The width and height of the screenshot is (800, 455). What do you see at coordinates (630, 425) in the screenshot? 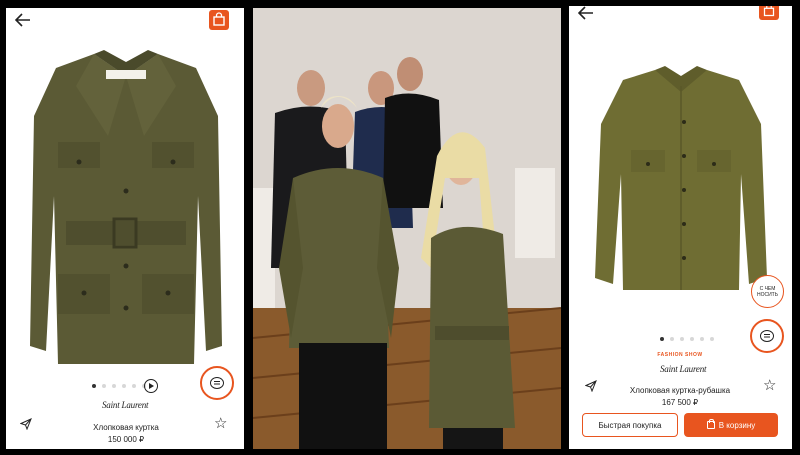
I see `quick-buy-button: Быстрая покупка` at bounding box center [630, 425].